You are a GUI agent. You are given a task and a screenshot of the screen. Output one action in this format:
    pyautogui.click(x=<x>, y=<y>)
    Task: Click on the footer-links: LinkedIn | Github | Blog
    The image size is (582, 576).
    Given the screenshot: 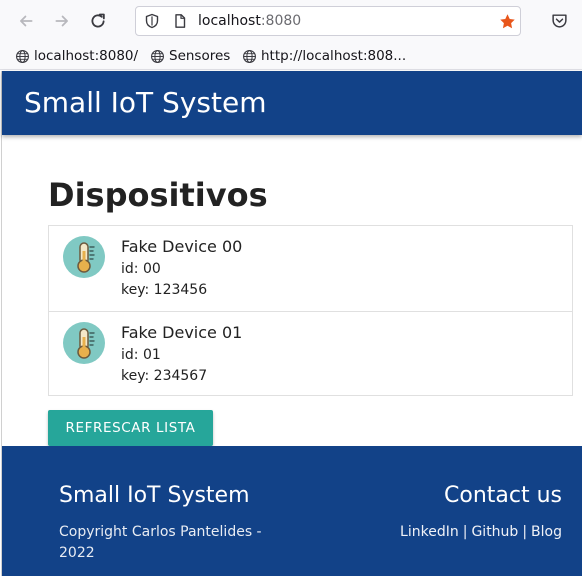 What is the action you would take?
    pyautogui.click(x=481, y=532)
    